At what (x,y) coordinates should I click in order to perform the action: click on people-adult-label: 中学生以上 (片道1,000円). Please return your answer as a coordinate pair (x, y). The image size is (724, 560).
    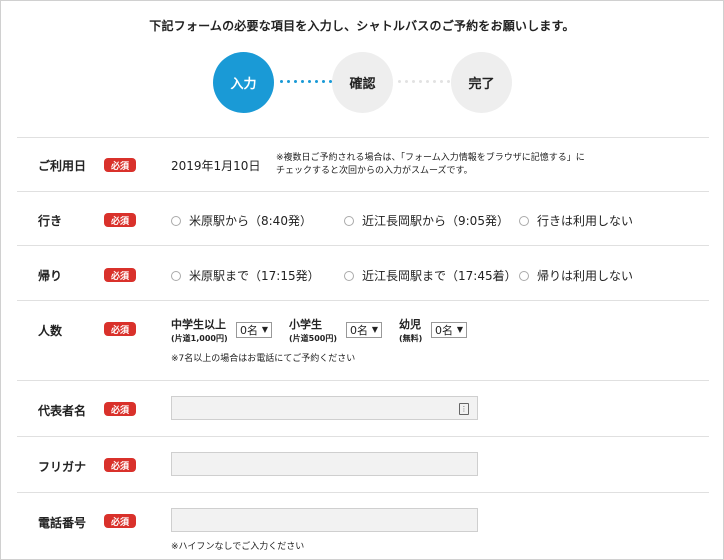
    Looking at the image, I should click on (199, 332).